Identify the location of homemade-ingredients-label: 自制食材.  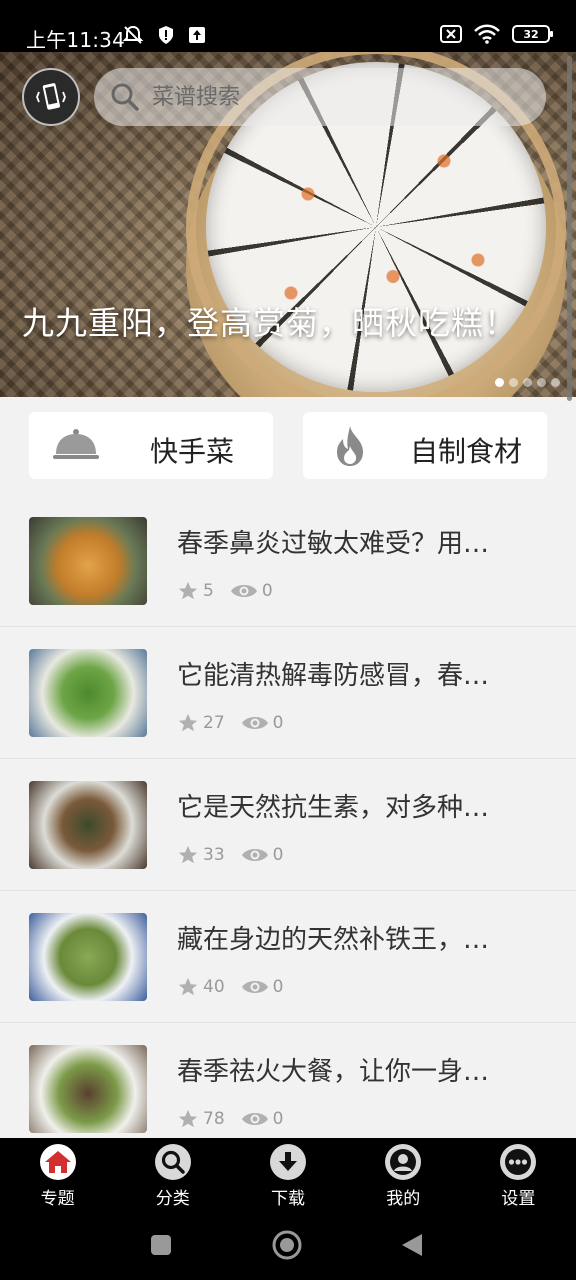
(465, 451).